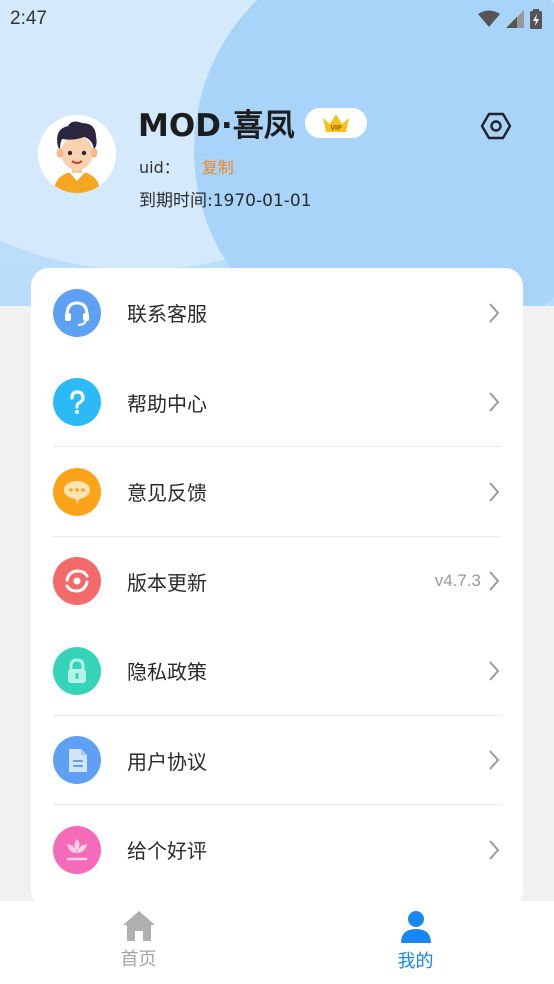  Describe the element at coordinates (77, 670) in the screenshot. I see `lock-icon` at that location.